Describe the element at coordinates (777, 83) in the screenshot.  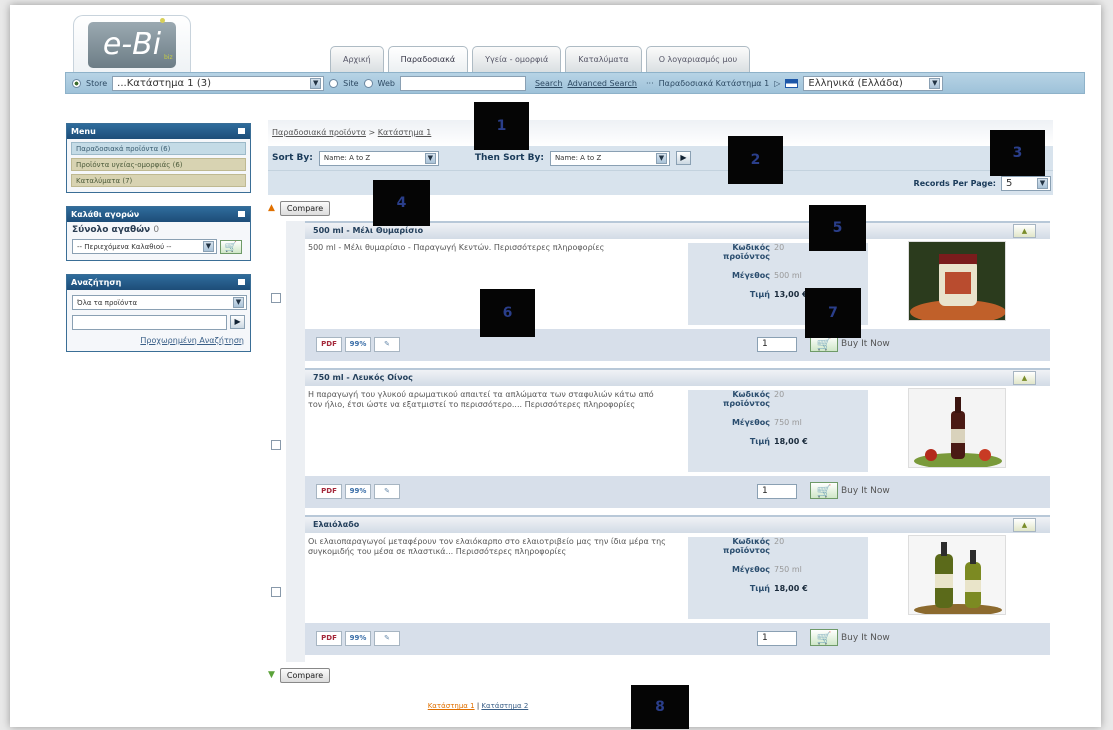
I see `location-arrow-icon: ▷` at that location.